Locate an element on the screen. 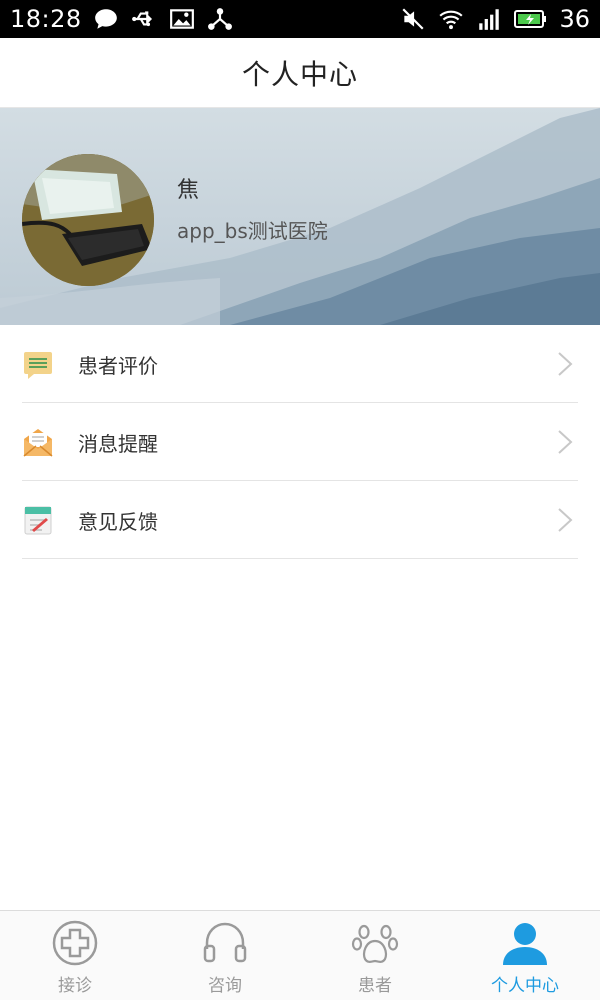 This screenshot has height=1000, width=600. menu-item-message-reminder: 消息提醒 is located at coordinates (300, 442).